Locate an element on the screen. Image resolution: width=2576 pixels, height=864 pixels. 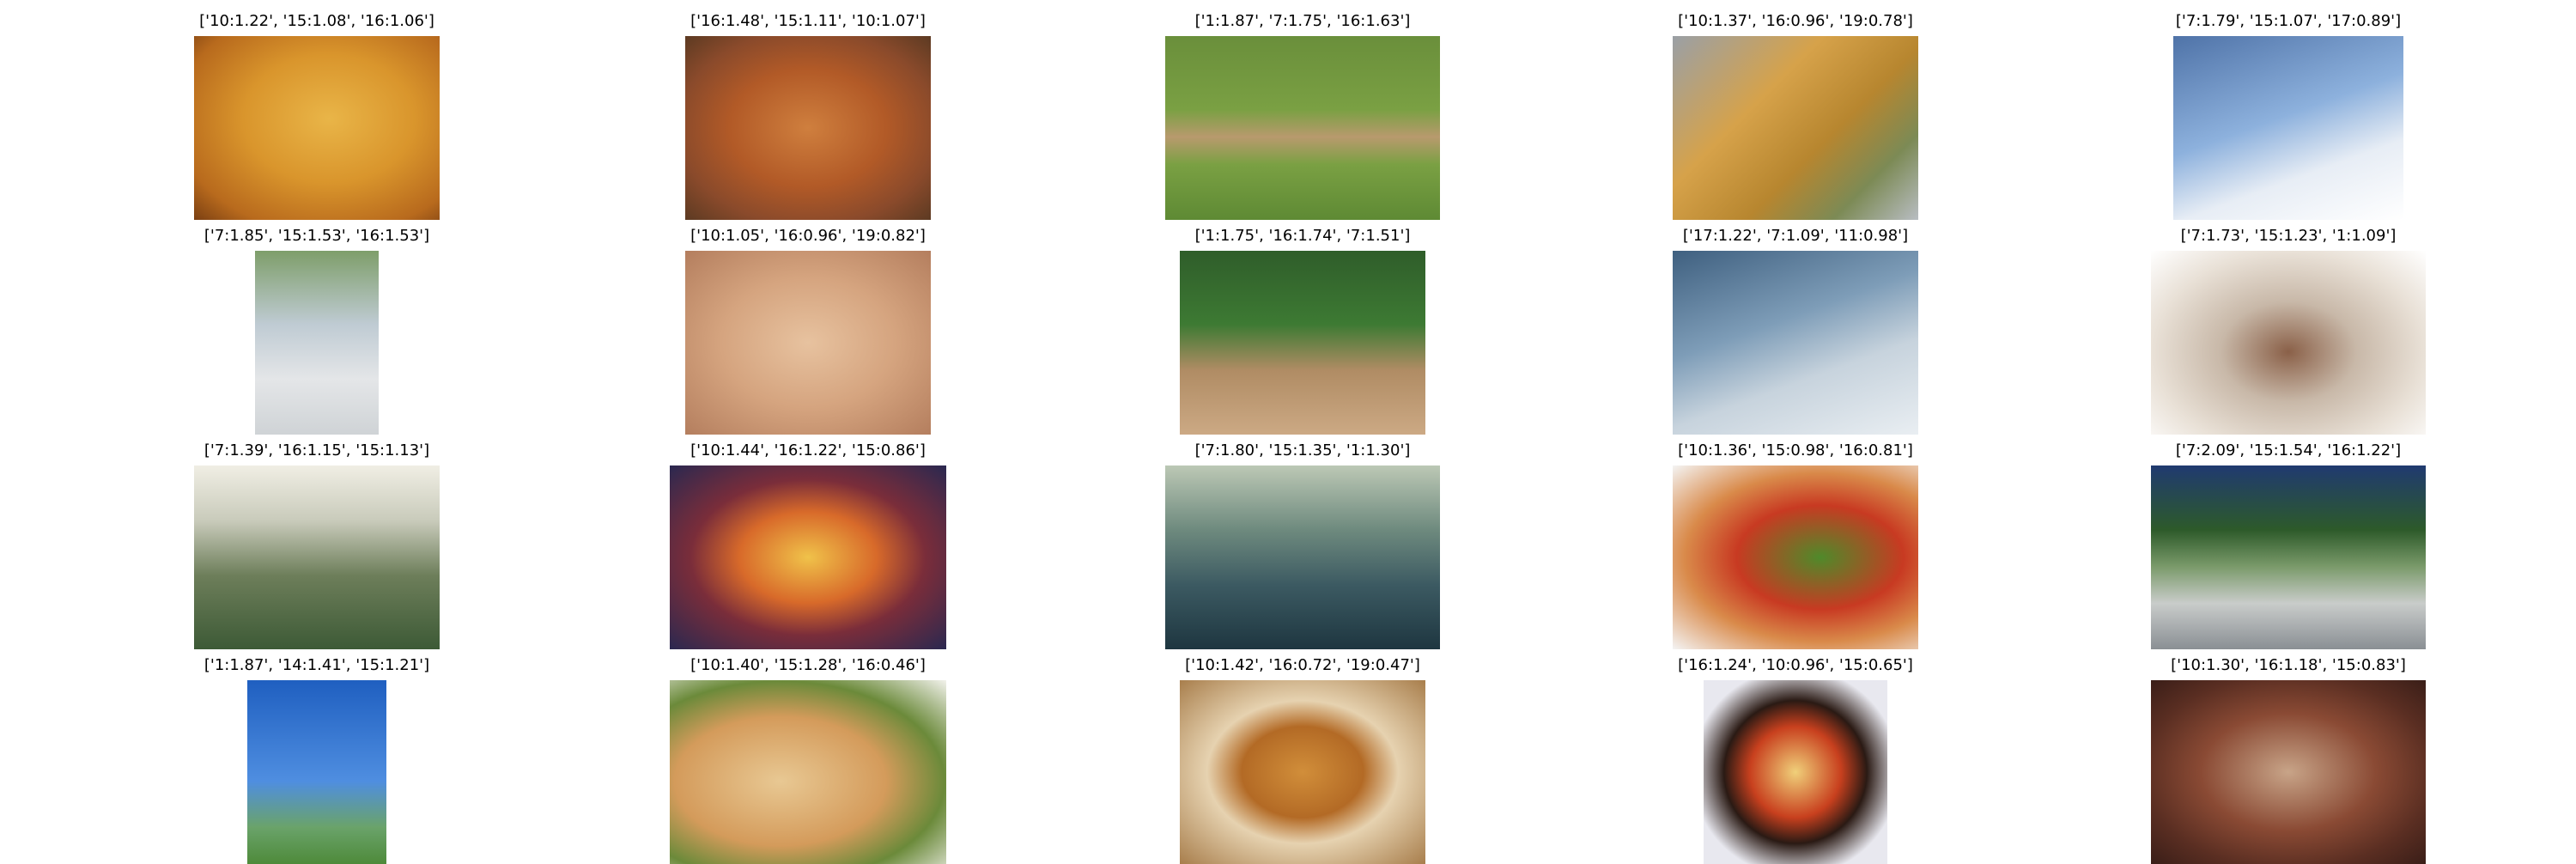
image-panel: ['10:1.44', '16:1.22', '15:0.86'] is located at coordinates (808, 543).